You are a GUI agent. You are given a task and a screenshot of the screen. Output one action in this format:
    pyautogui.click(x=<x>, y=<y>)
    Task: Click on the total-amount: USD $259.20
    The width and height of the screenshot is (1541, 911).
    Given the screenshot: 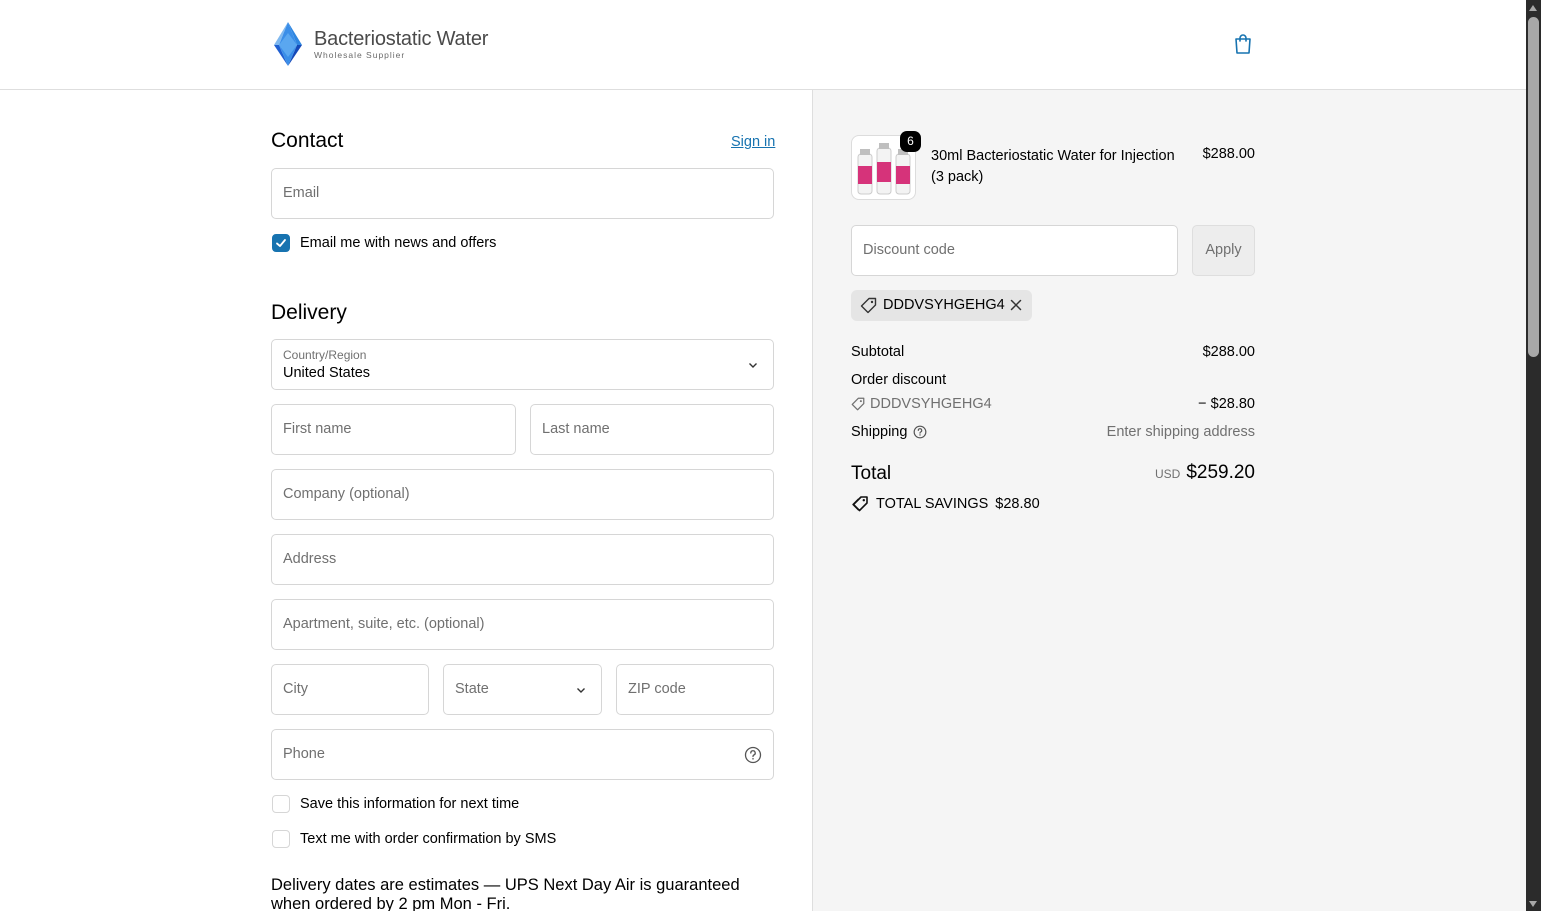 What is the action you would take?
    pyautogui.click(x=1205, y=473)
    